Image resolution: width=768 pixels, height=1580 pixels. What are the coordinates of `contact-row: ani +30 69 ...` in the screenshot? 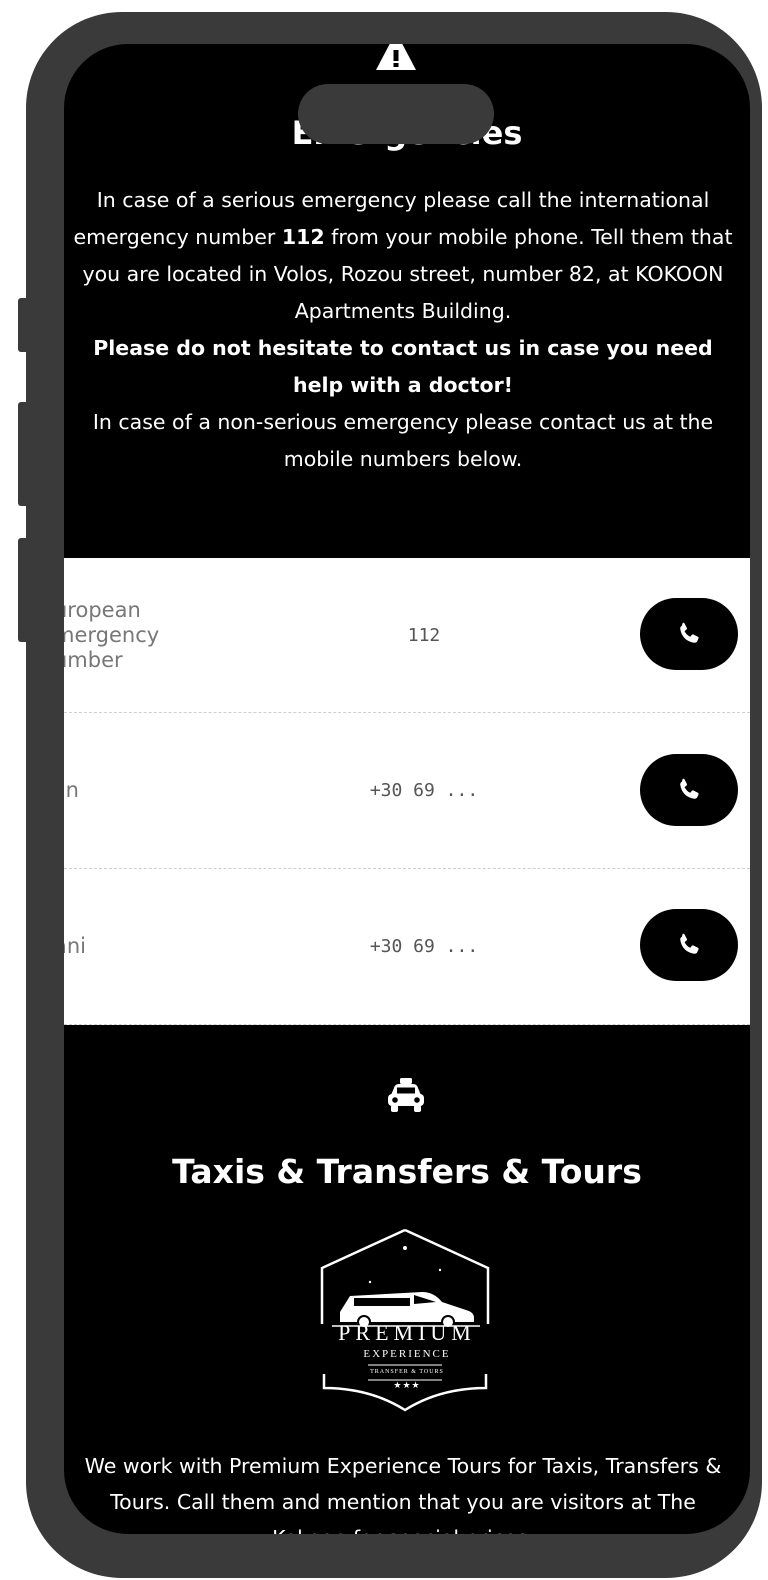 It's located at (407, 947).